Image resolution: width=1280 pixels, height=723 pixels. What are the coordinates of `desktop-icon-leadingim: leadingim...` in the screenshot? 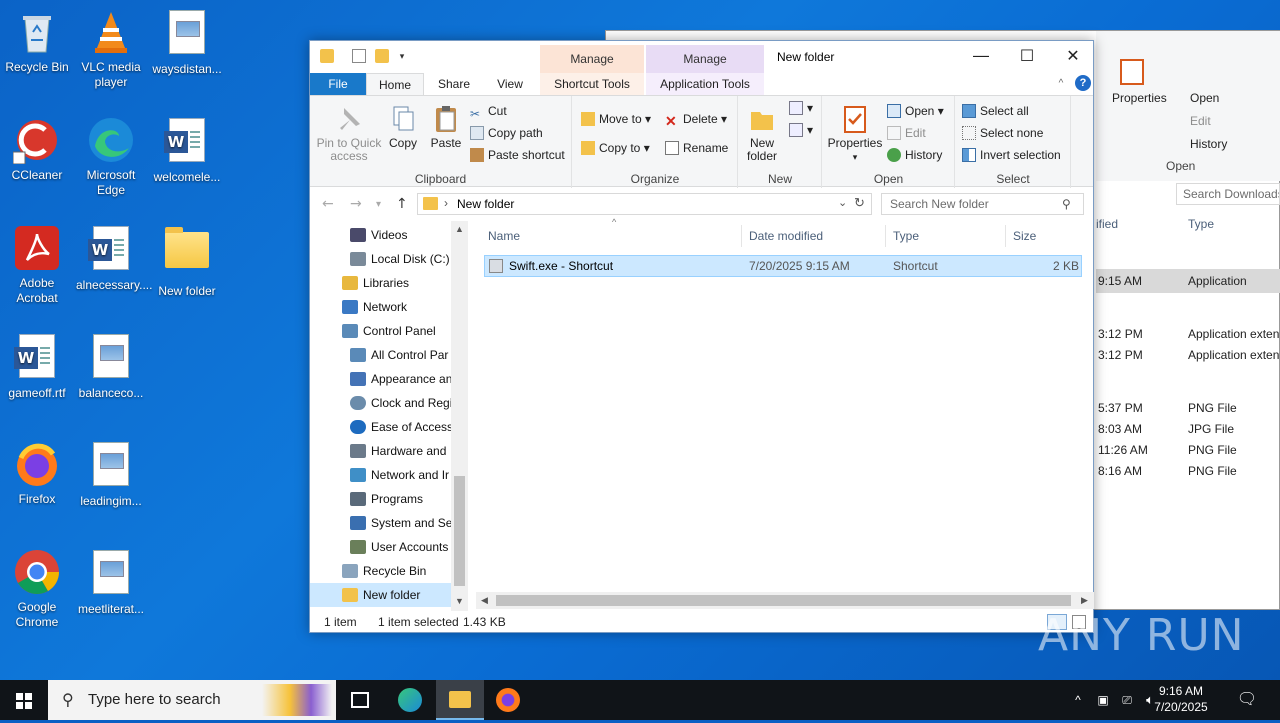 It's located at (111, 474).